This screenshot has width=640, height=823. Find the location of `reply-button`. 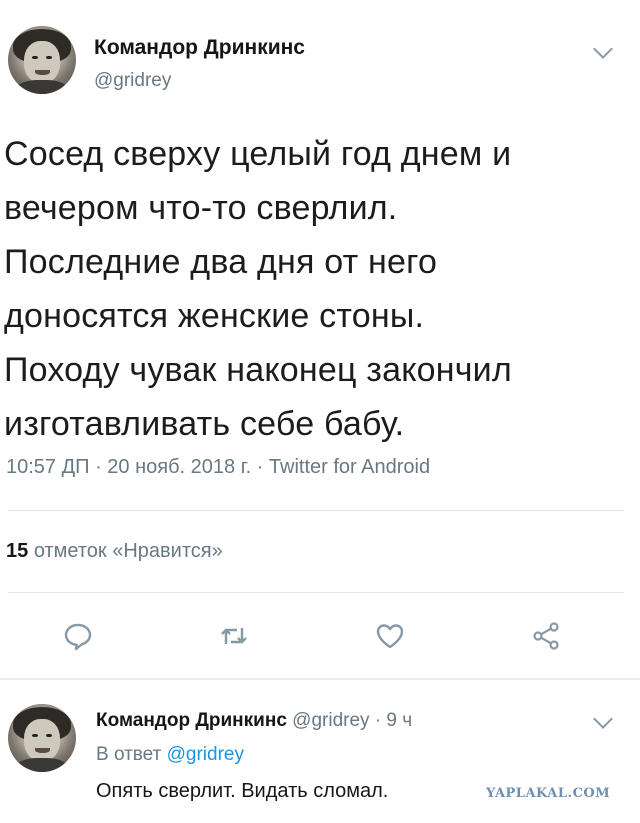

reply-button is located at coordinates (78, 636).